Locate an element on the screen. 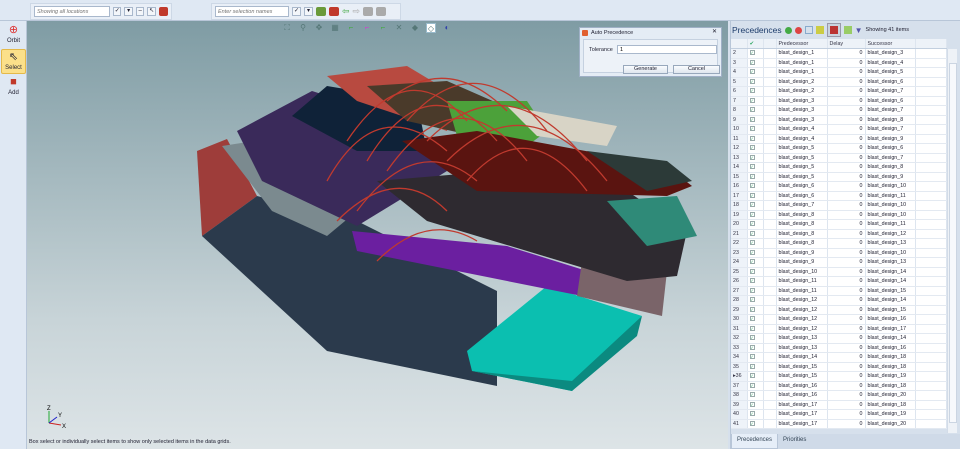  table-row: 21 ✓ blast_design_8 0 blast_design_12 is located at coordinates (839, 234).